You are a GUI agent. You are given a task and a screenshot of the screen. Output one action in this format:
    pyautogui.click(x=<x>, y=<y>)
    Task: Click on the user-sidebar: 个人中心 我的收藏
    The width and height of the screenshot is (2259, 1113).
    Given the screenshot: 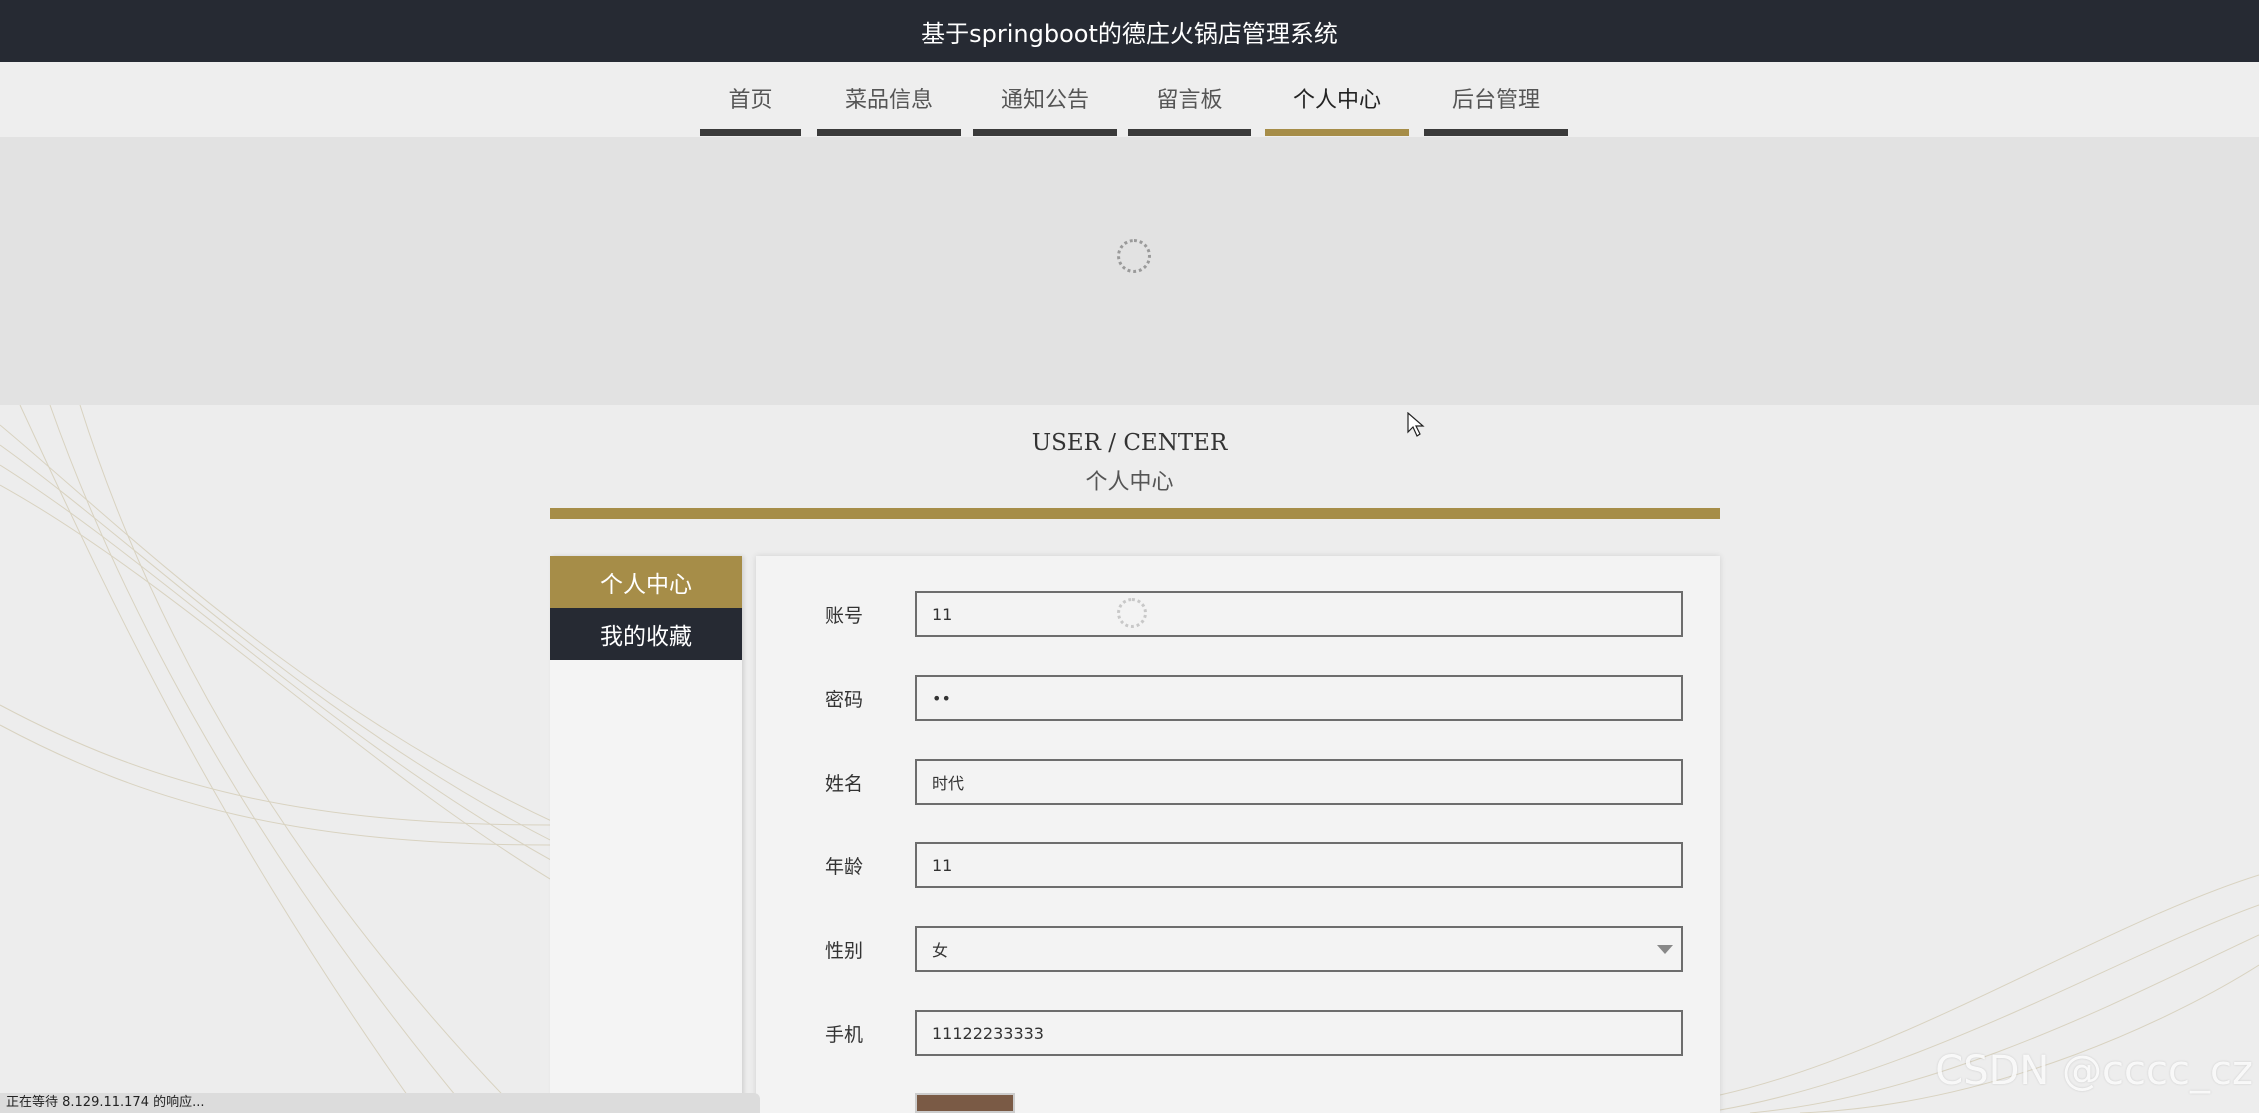 What is the action you would take?
    pyautogui.click(x=646, y=834)
    